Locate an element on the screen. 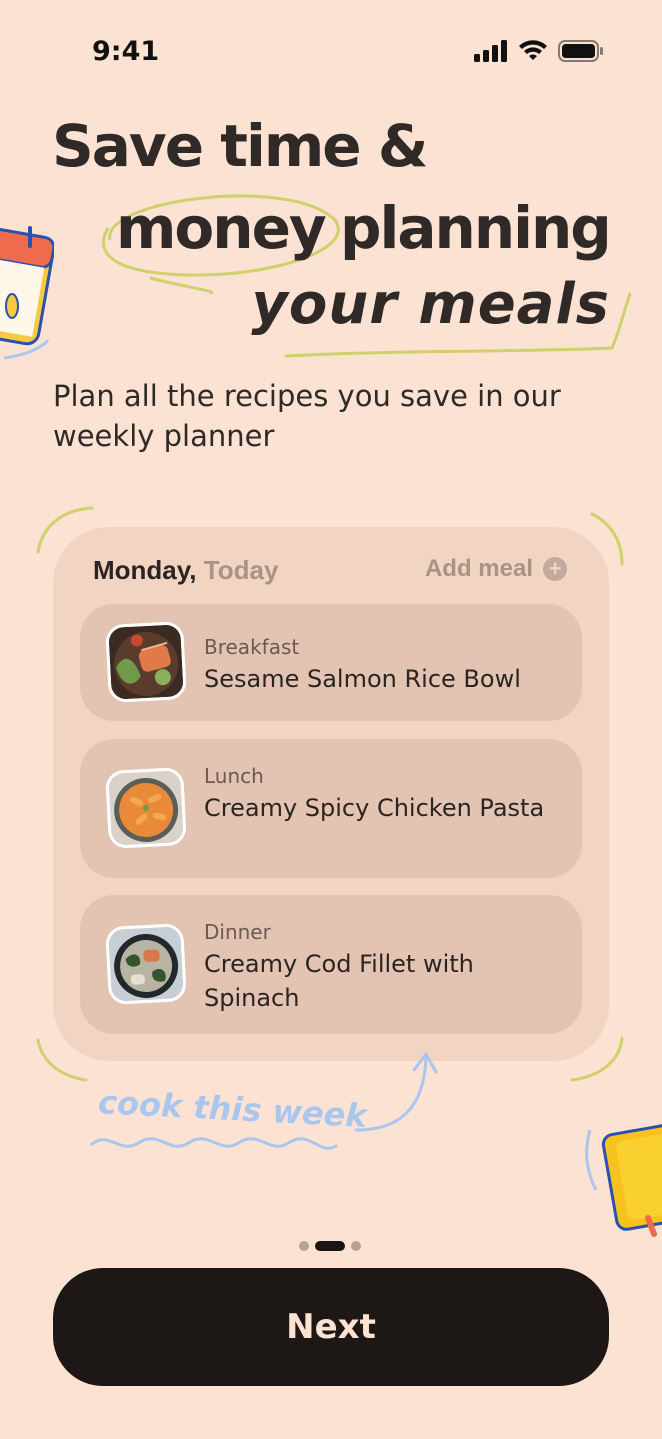 This screenshot has height=1439, width=662. cod-spinach-image is located at coordinates (146, 964).